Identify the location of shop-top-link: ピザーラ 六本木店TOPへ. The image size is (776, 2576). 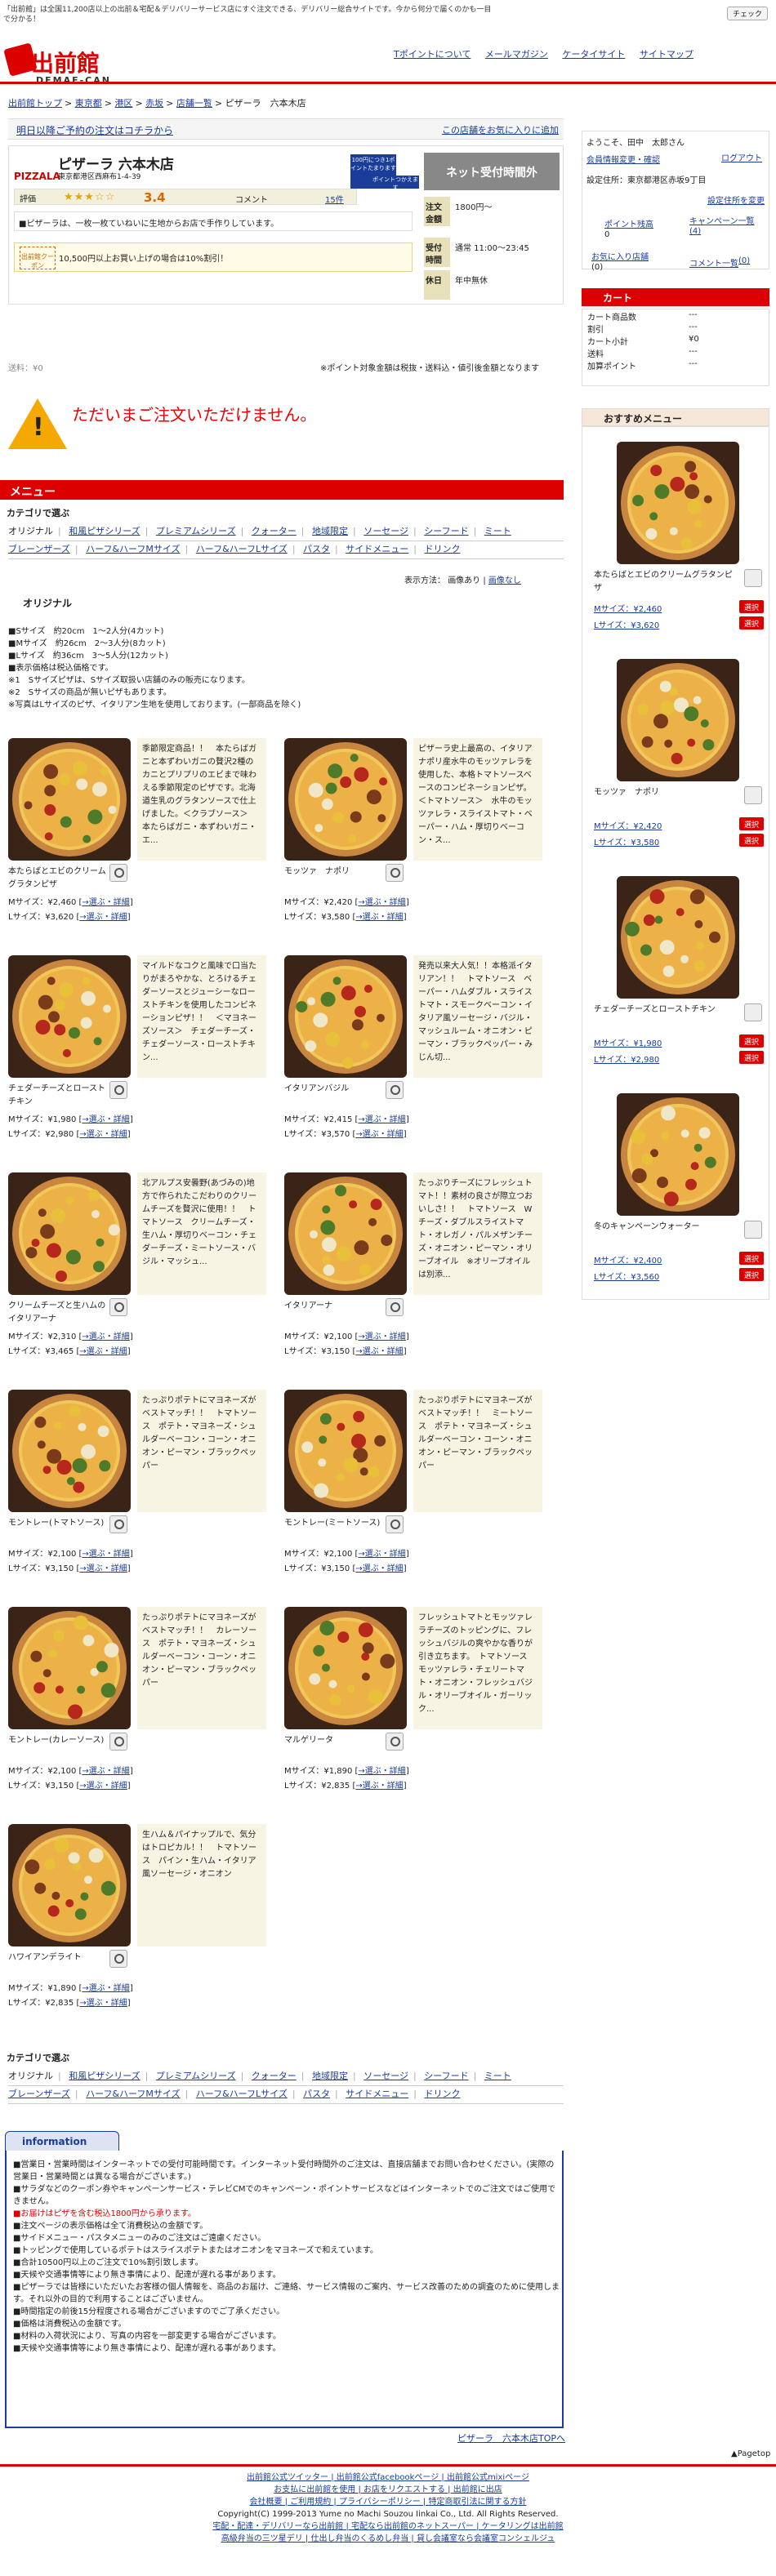
(511, 2438).